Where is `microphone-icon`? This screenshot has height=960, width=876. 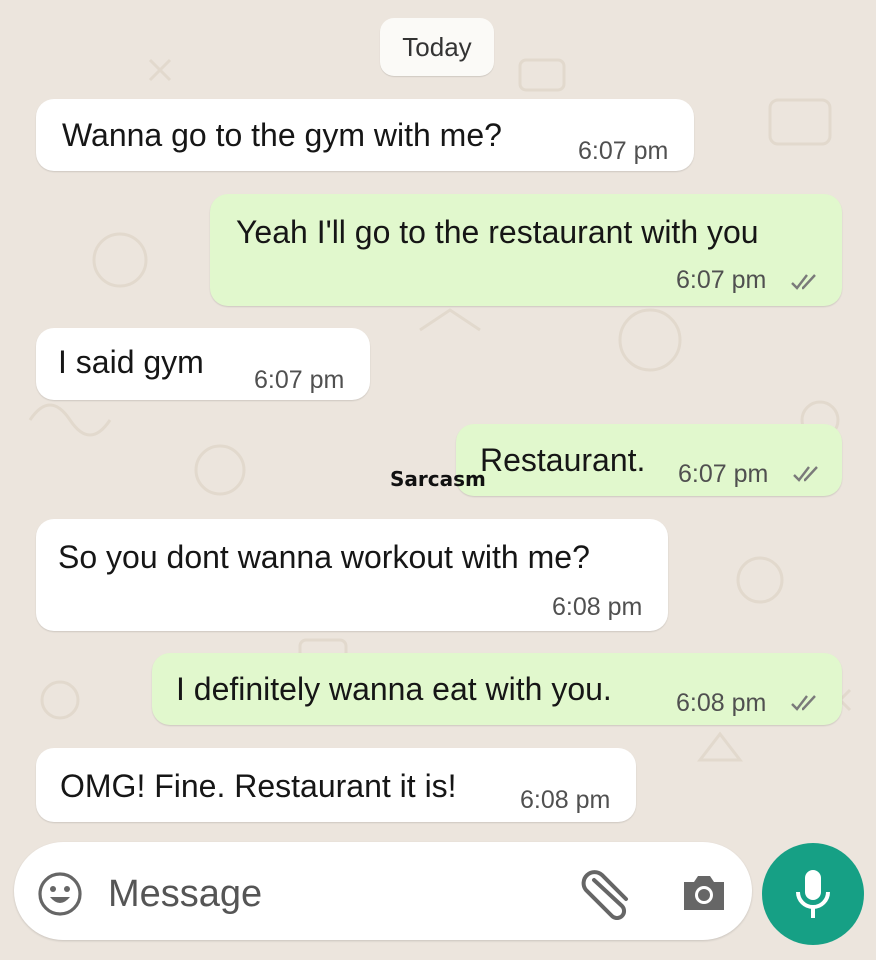 microphone-icon is located at coordinates (813, 894).